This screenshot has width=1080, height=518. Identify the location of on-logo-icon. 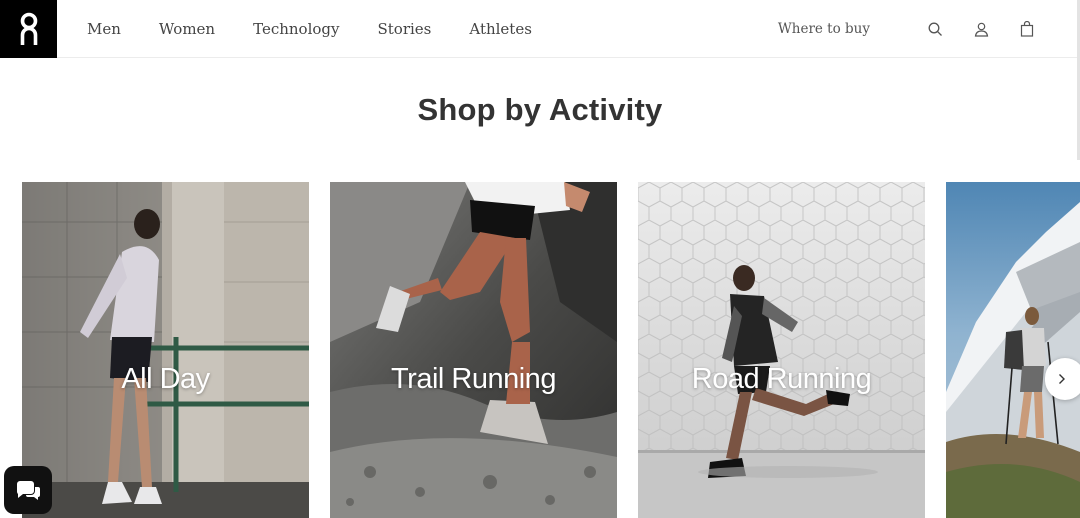
(28, 28).